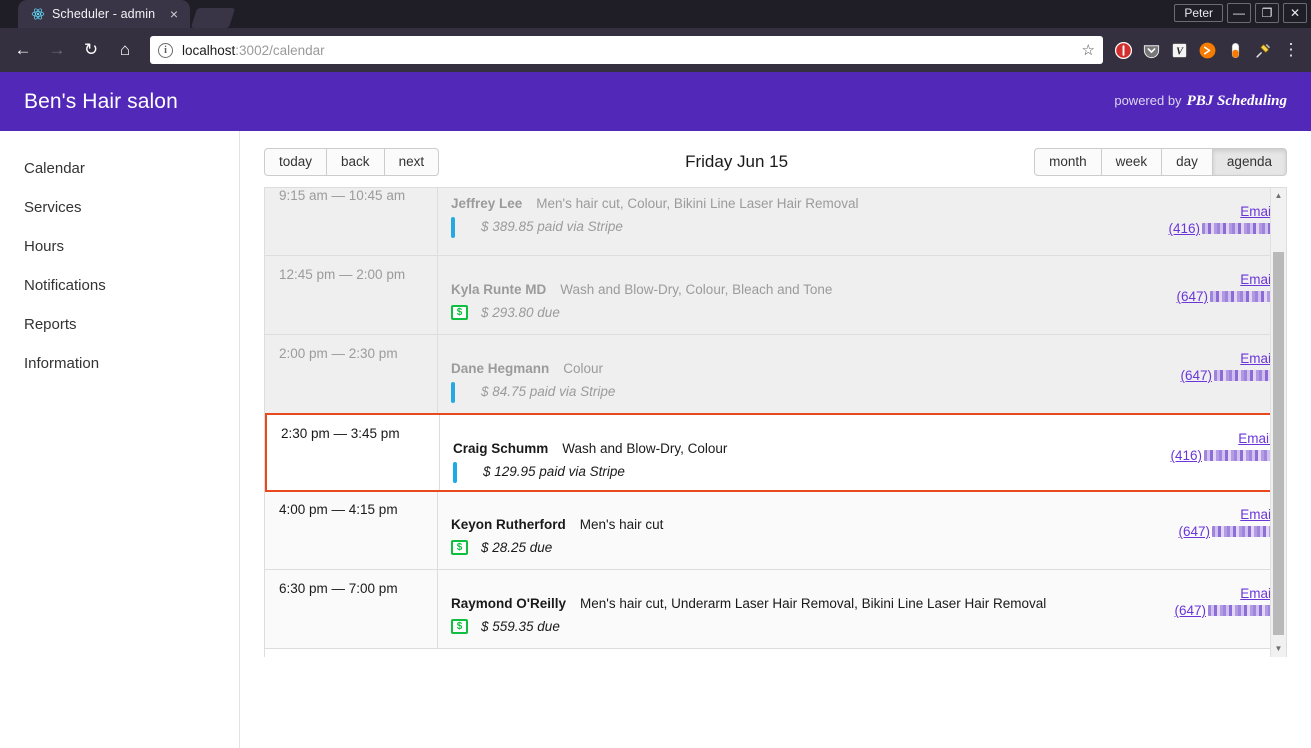  I want to click on row-event-header: Dane Hegmann Colour, so click(803, 368).